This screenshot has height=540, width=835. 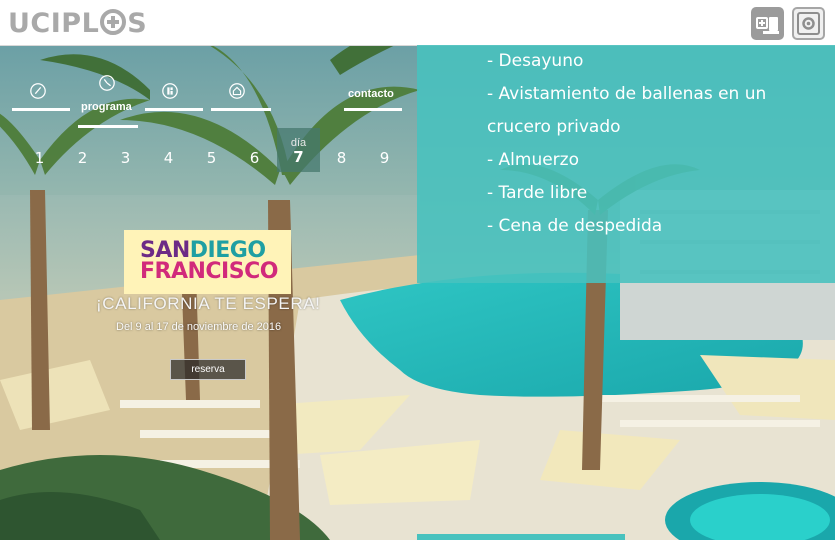 I want to click on day-6: 6, so click(x=254, y=150).